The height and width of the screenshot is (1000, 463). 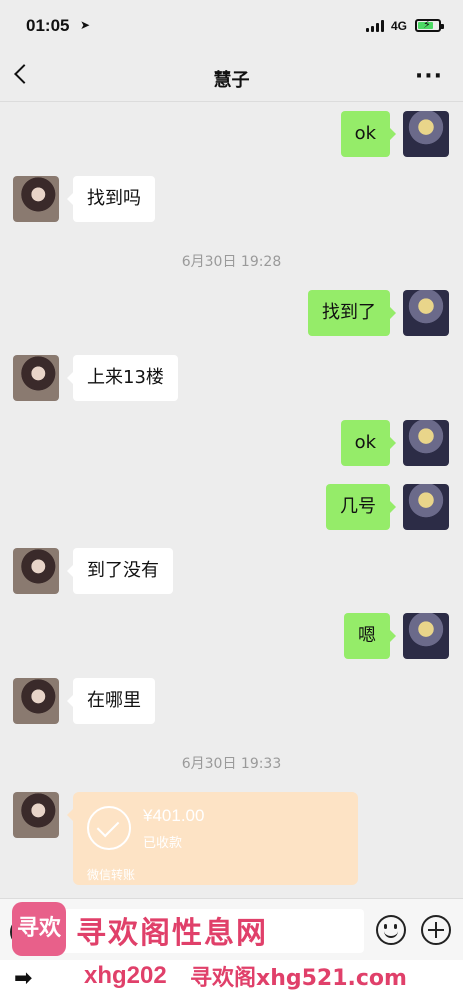 What do you see at coordinates (298, 978) in the screenshot?
I see `watermark-url: 寻欢阁xhg521.com` at bounding box center [298, 978].